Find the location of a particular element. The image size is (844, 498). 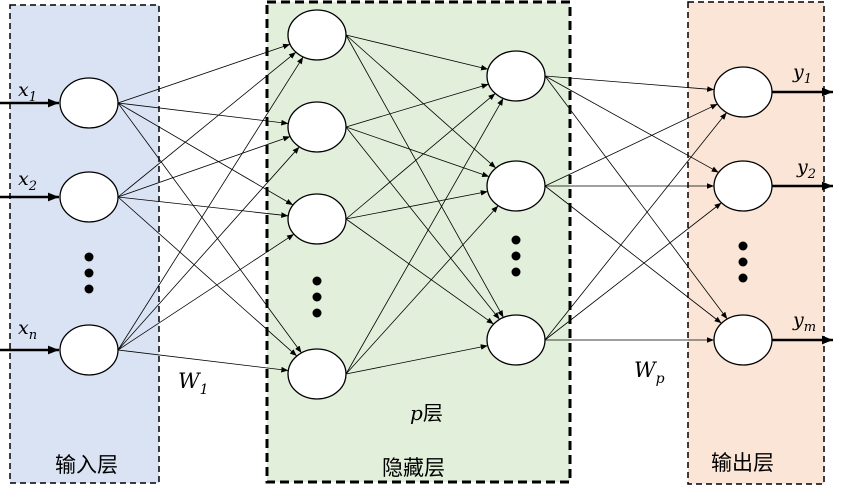

input-layer-label: 输入层 is located at coordinates (86, 465).